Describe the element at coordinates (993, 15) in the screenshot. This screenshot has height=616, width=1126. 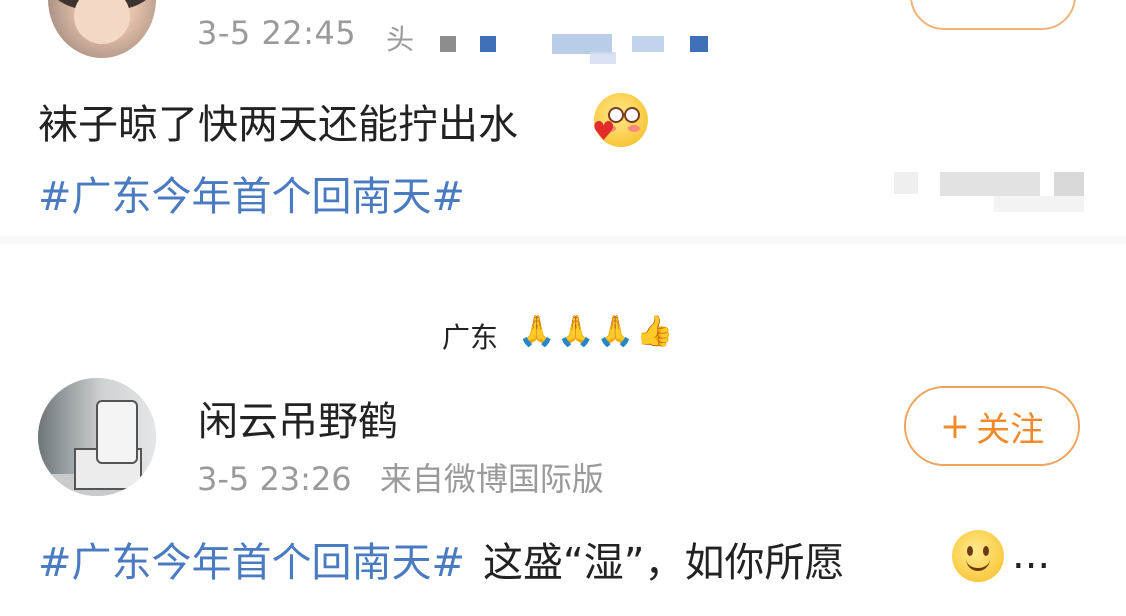
I see `follow-button` at that location.